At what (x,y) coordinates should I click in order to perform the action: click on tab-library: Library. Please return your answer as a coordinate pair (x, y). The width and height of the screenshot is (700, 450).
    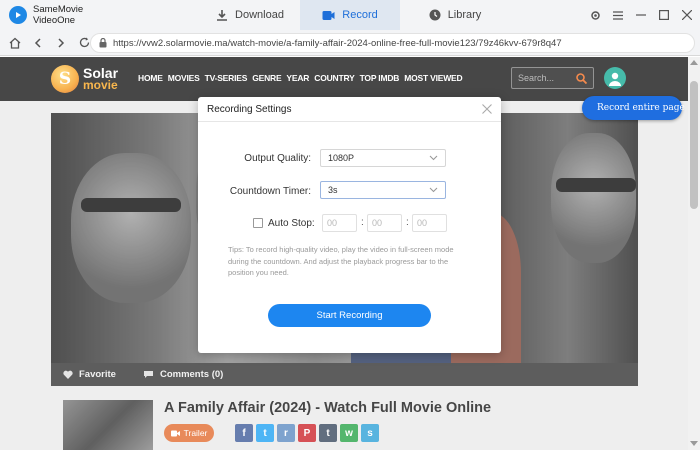
    Looking at the image, I should click on (455, 15).